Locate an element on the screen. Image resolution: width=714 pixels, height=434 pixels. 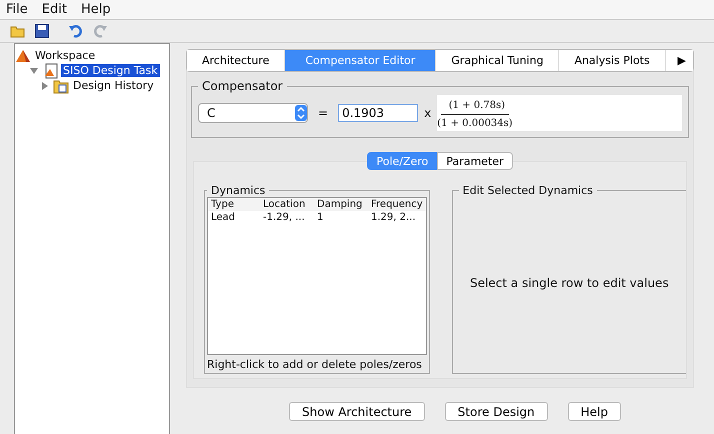
dialog-button: Help is located at coordinates (594, 411).